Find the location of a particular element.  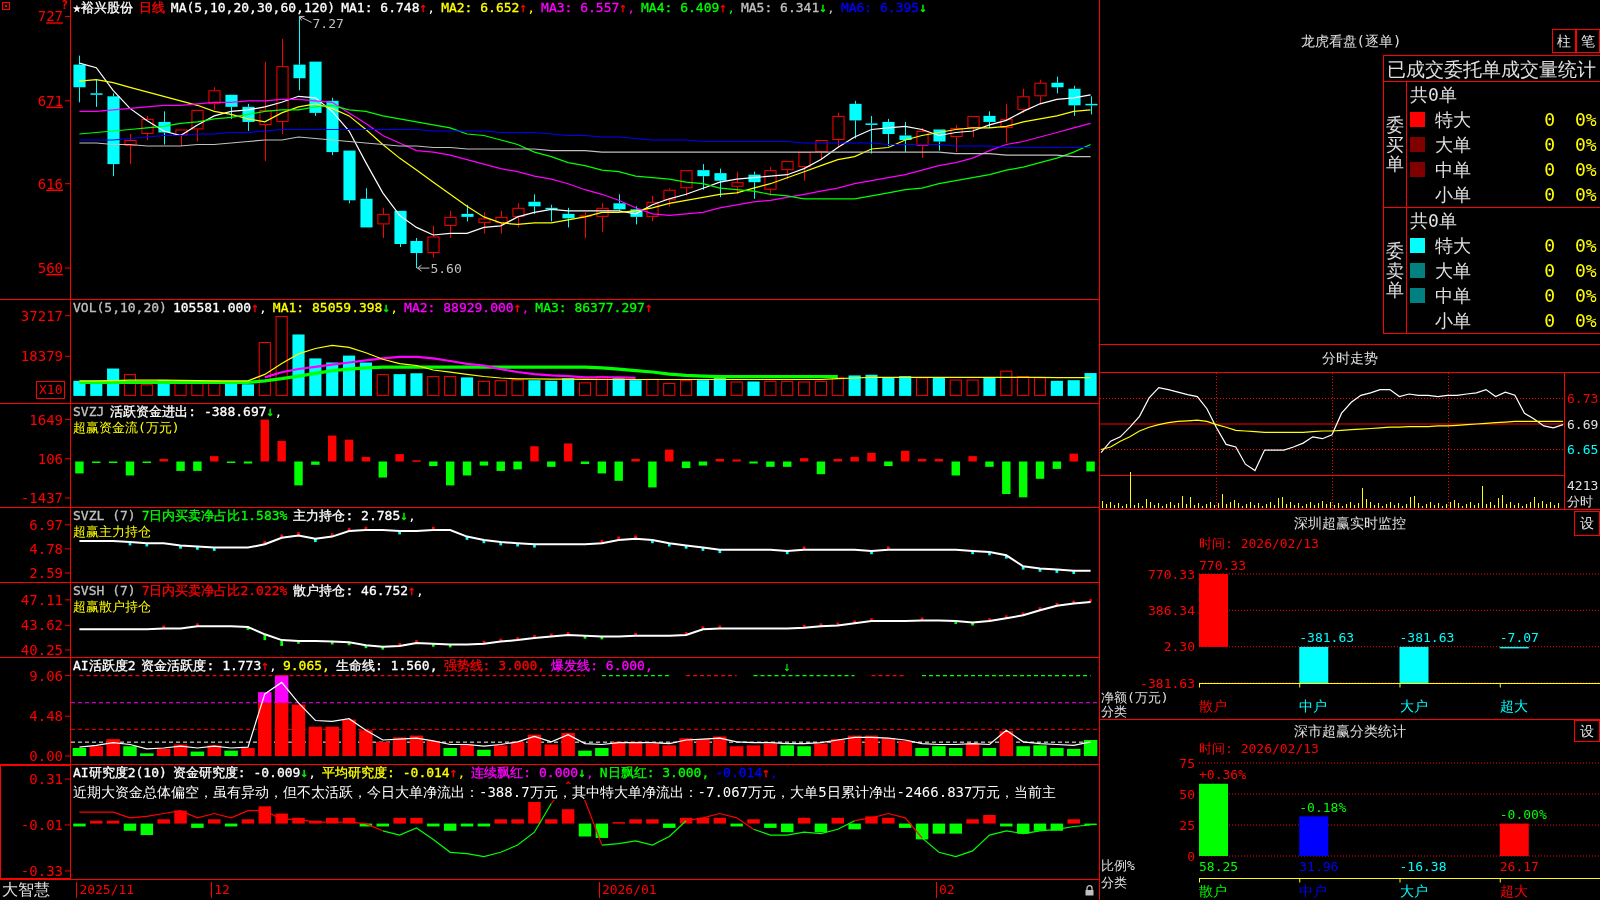

change-label: -0.18% is located at coordinates (1323, 807).